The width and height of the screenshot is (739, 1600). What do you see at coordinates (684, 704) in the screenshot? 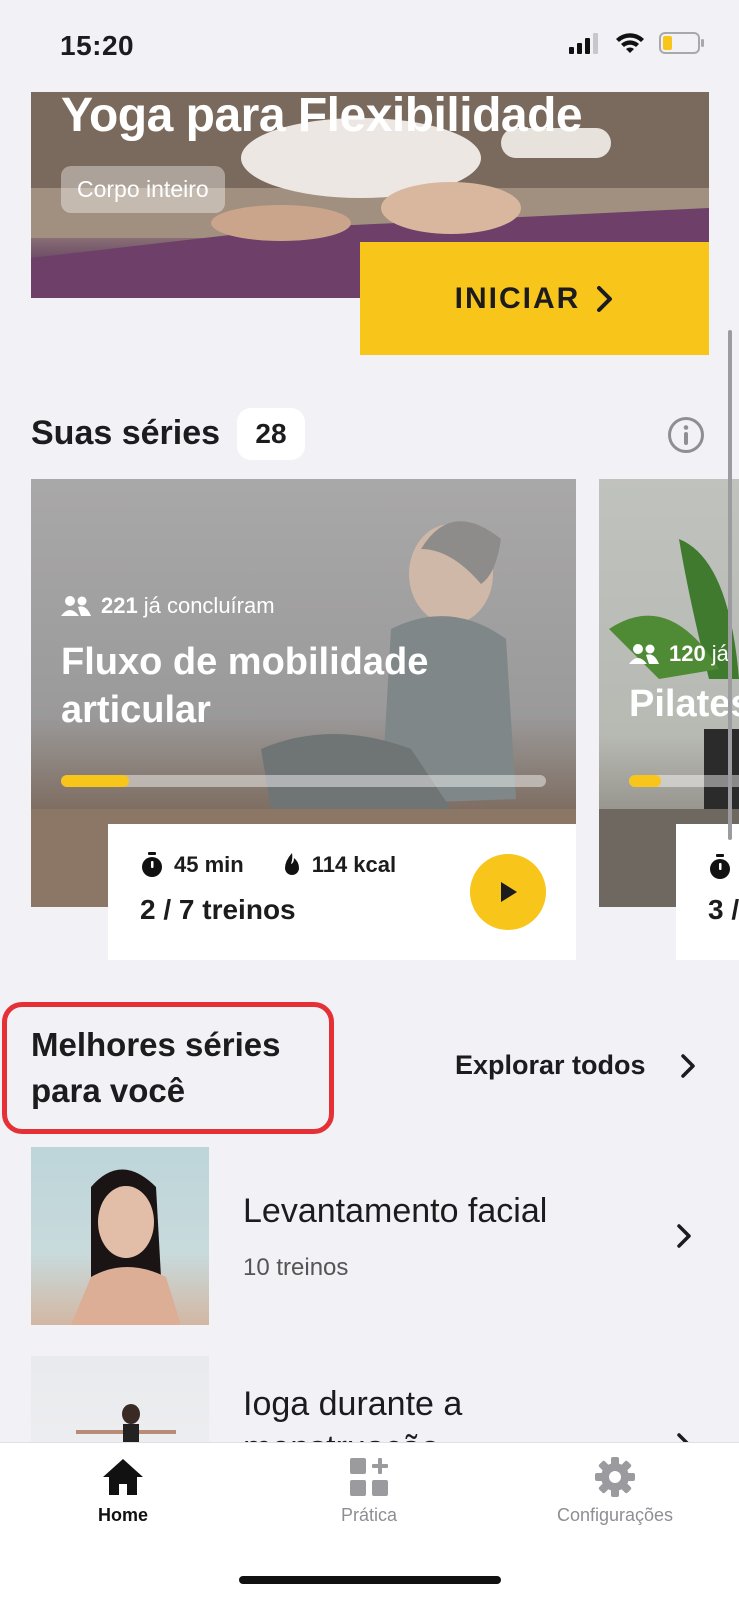
I see `series-card-title: Pilates` at bounding box center [684, 704].